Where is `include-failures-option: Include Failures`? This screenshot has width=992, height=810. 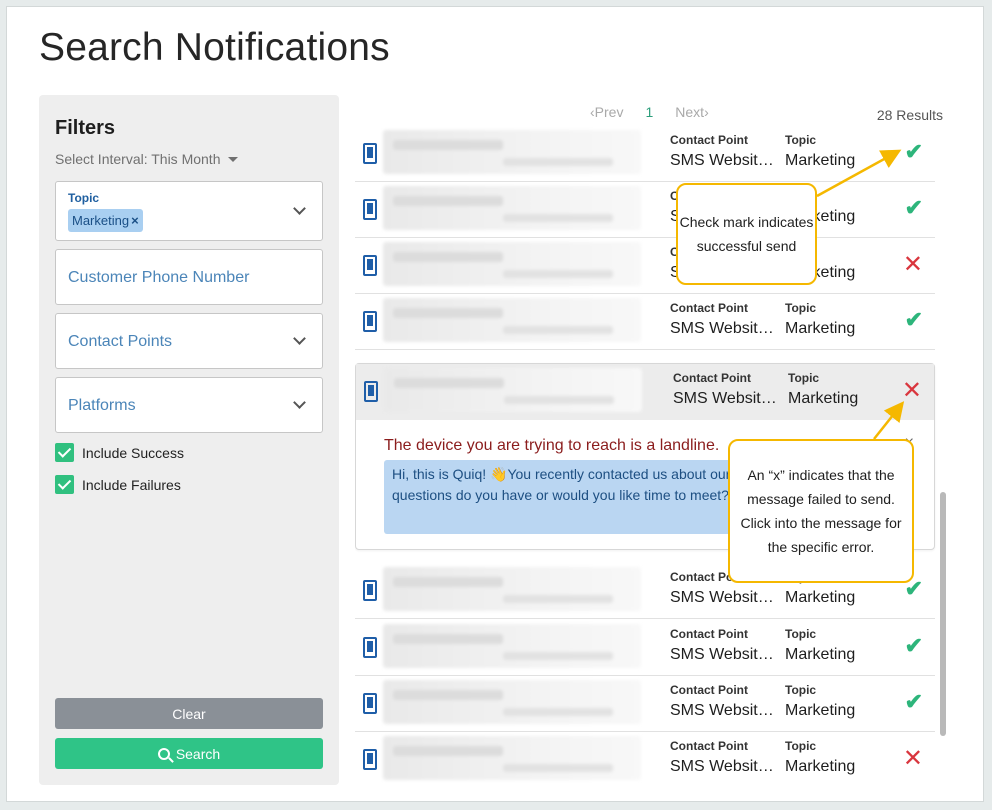
include-failures-option: Include Failures is located at coordinates (118, 484).